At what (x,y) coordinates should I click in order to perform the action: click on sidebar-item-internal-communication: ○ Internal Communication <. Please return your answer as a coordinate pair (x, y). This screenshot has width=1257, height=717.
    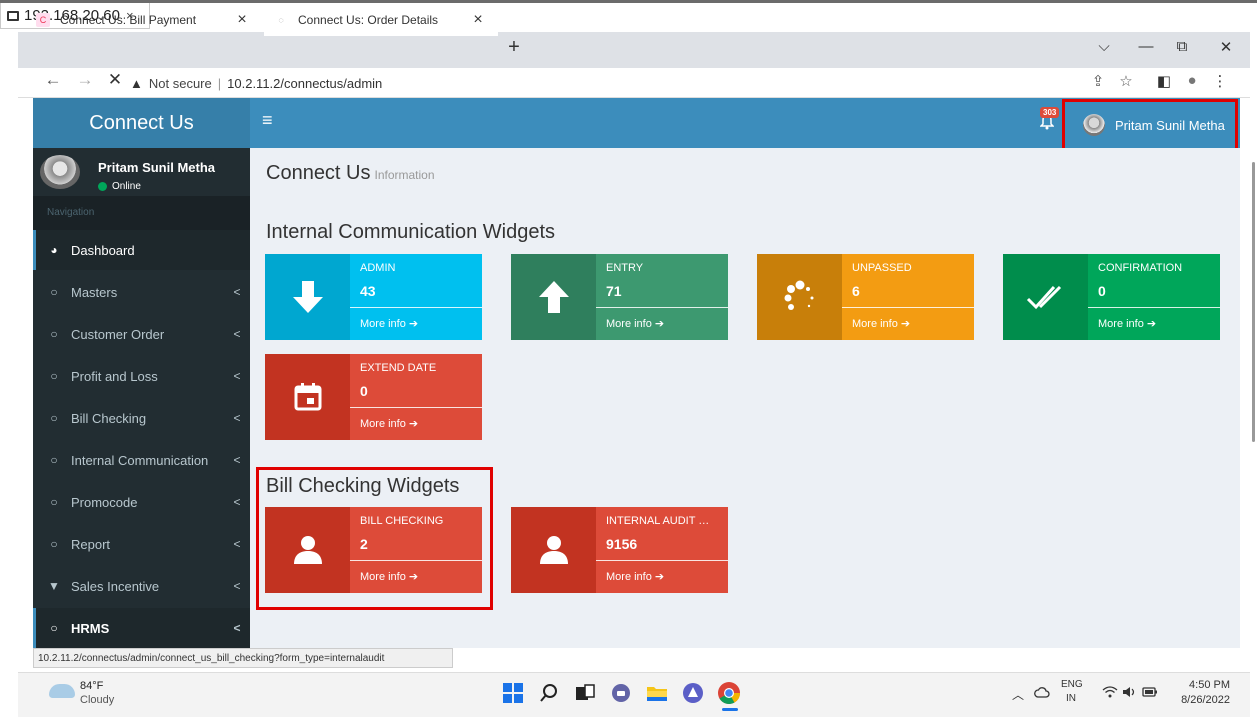
    Looking at the image, I should click on (141, 460).